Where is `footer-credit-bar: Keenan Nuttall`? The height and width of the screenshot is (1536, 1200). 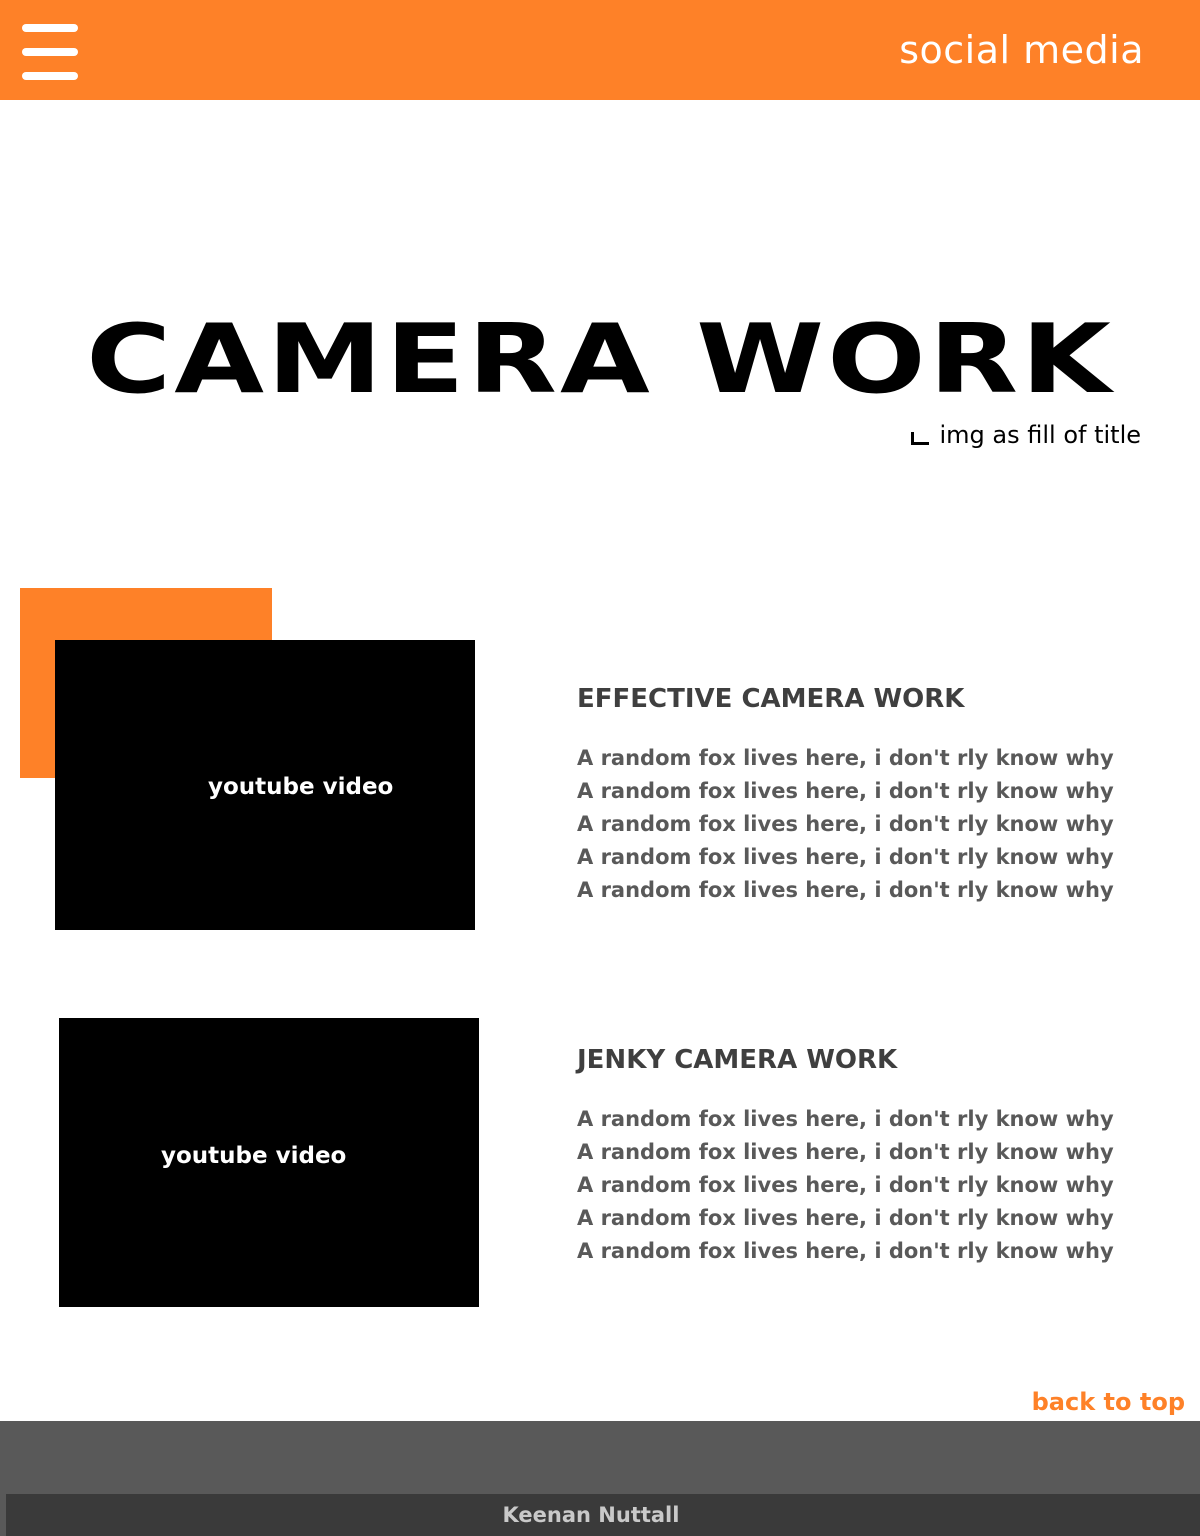
footer-credit-bar: Keenan Nuttall is located at coordinates (603, 1515).